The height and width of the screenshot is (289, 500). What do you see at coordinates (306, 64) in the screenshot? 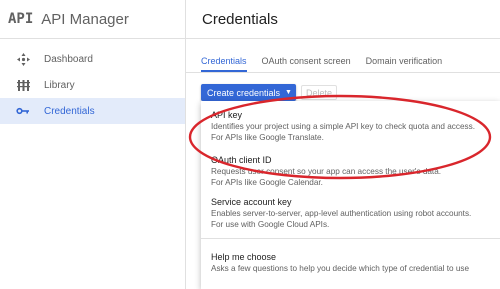
I see `tab-oauth-consent-screen: OAuth consent screen` at bounding box center [306, 64].